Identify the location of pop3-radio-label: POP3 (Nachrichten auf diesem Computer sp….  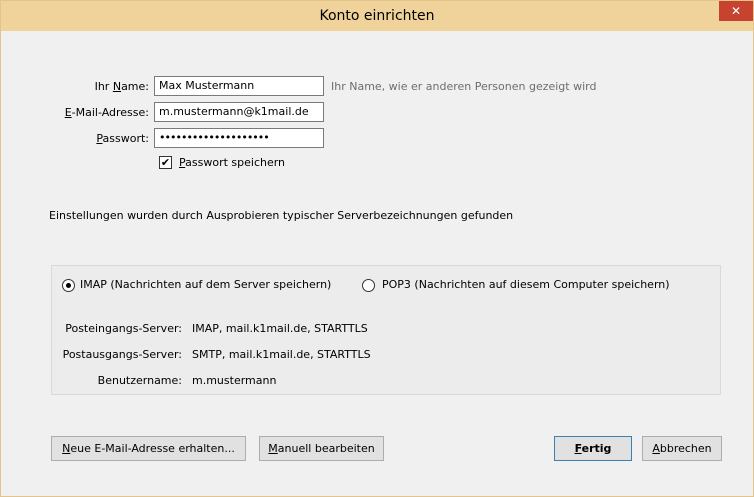
(526, 284).